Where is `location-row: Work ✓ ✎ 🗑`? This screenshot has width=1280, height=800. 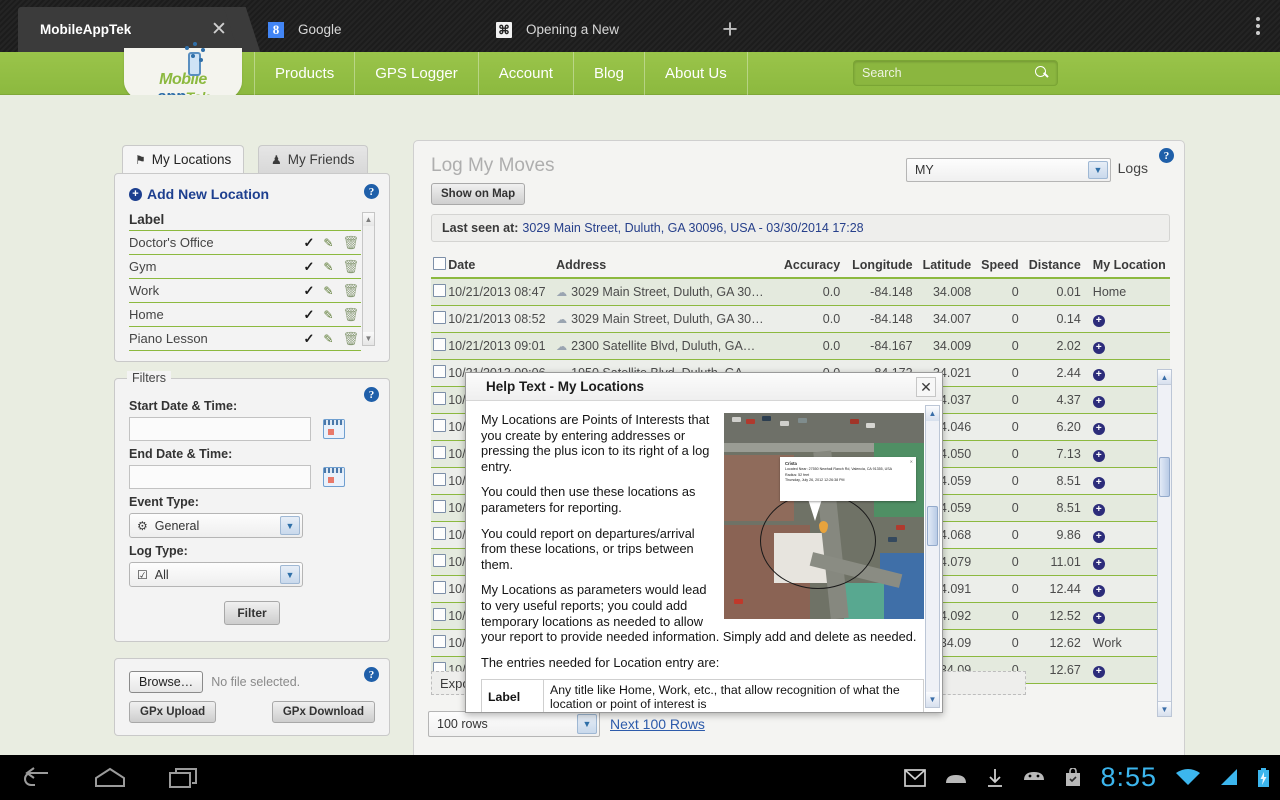 location-row: Work ✓ ✎ 🗑 is located at coordinates (245, 291).